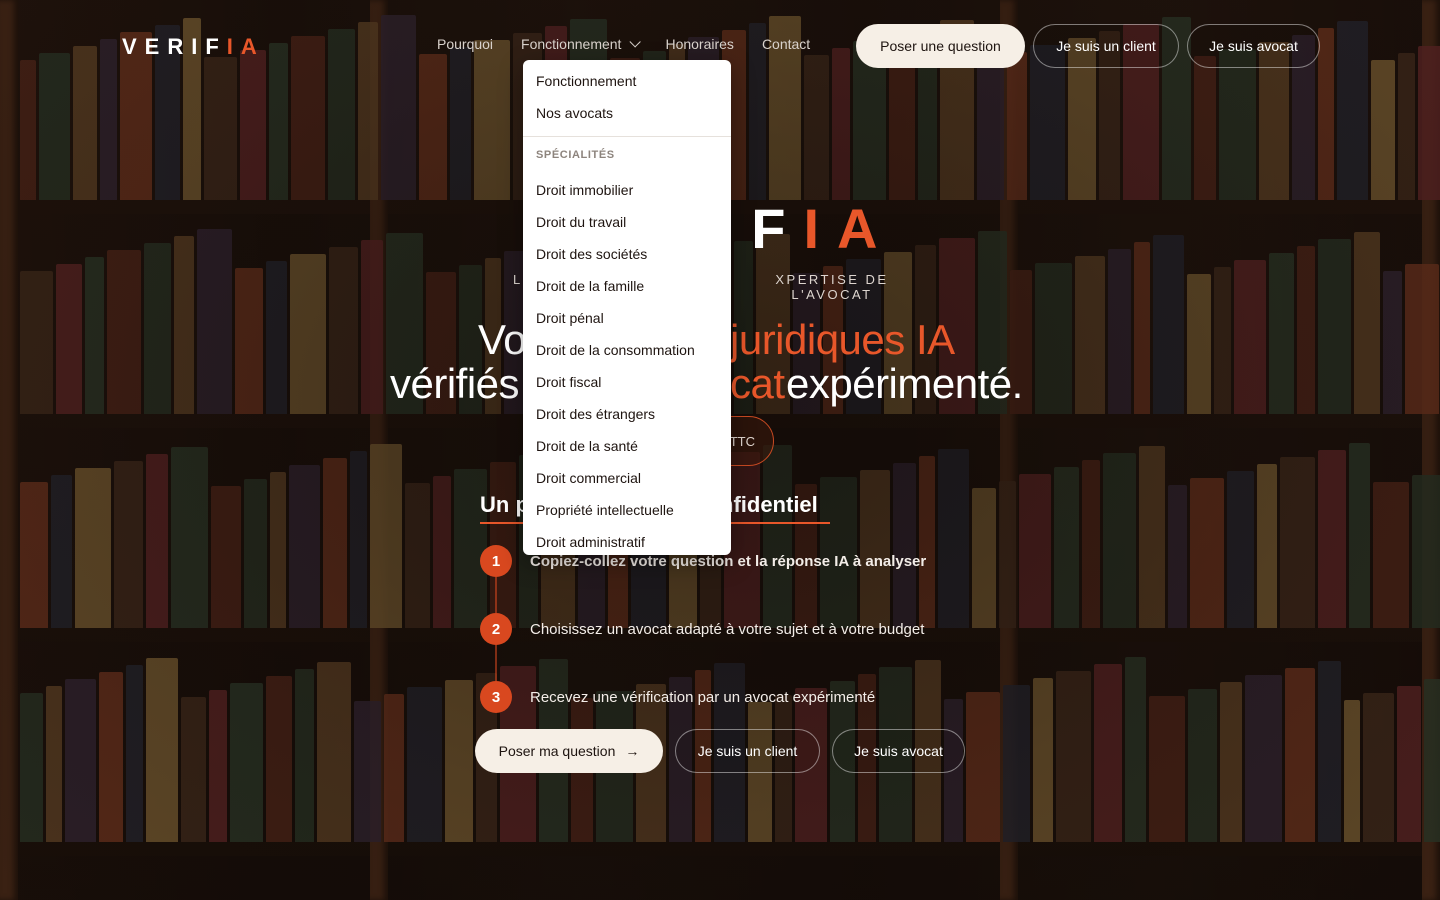 The image size is (1440, 900). I want to click on nav-honoraires: Honoraires, so click(699, 44).